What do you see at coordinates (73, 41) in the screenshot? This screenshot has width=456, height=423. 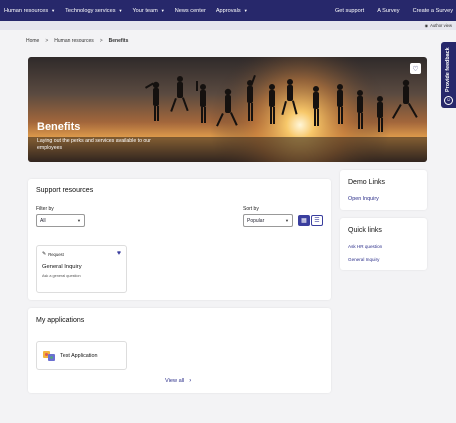 I see `breadcrumb-section: Human resources` at bounding box center [73, 41].